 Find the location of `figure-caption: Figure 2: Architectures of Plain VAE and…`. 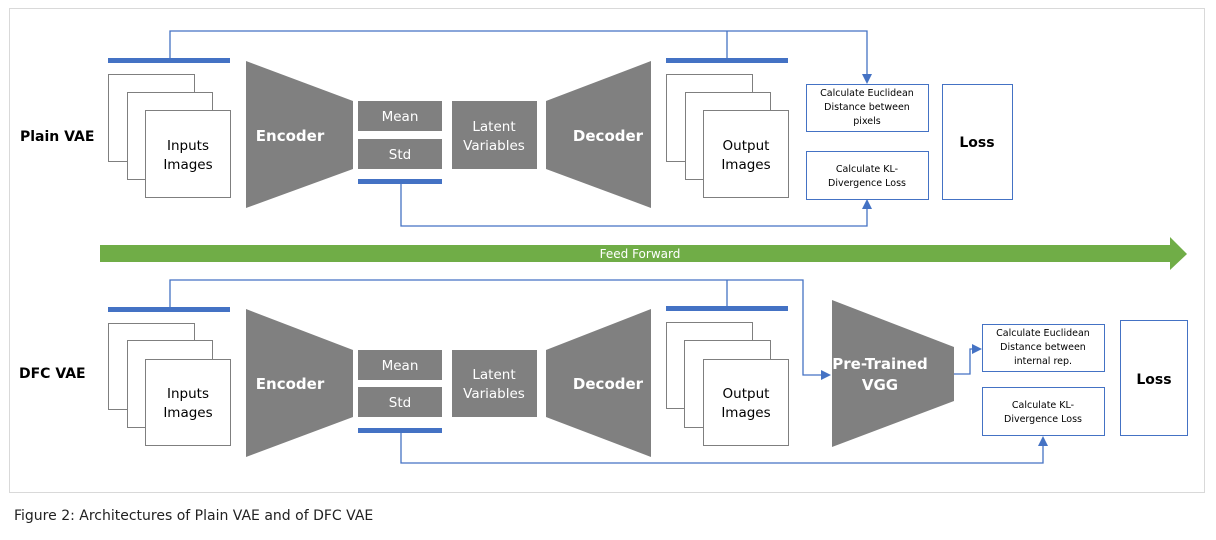

figure-caption: Figure 2: Architectures of Plain VAE and… is located at coordinates (194, 516).